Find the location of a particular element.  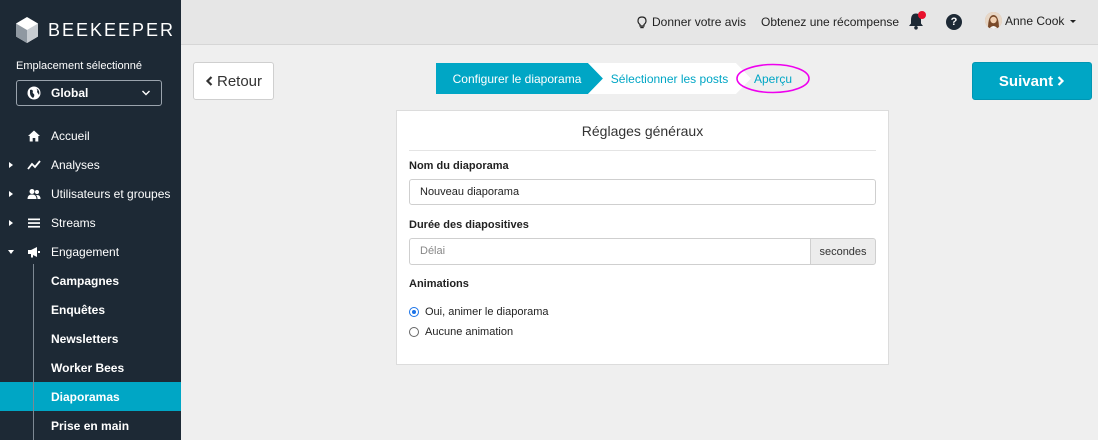

sidebar-subitem-label: Prise en main is located at coordinates (90, 425).